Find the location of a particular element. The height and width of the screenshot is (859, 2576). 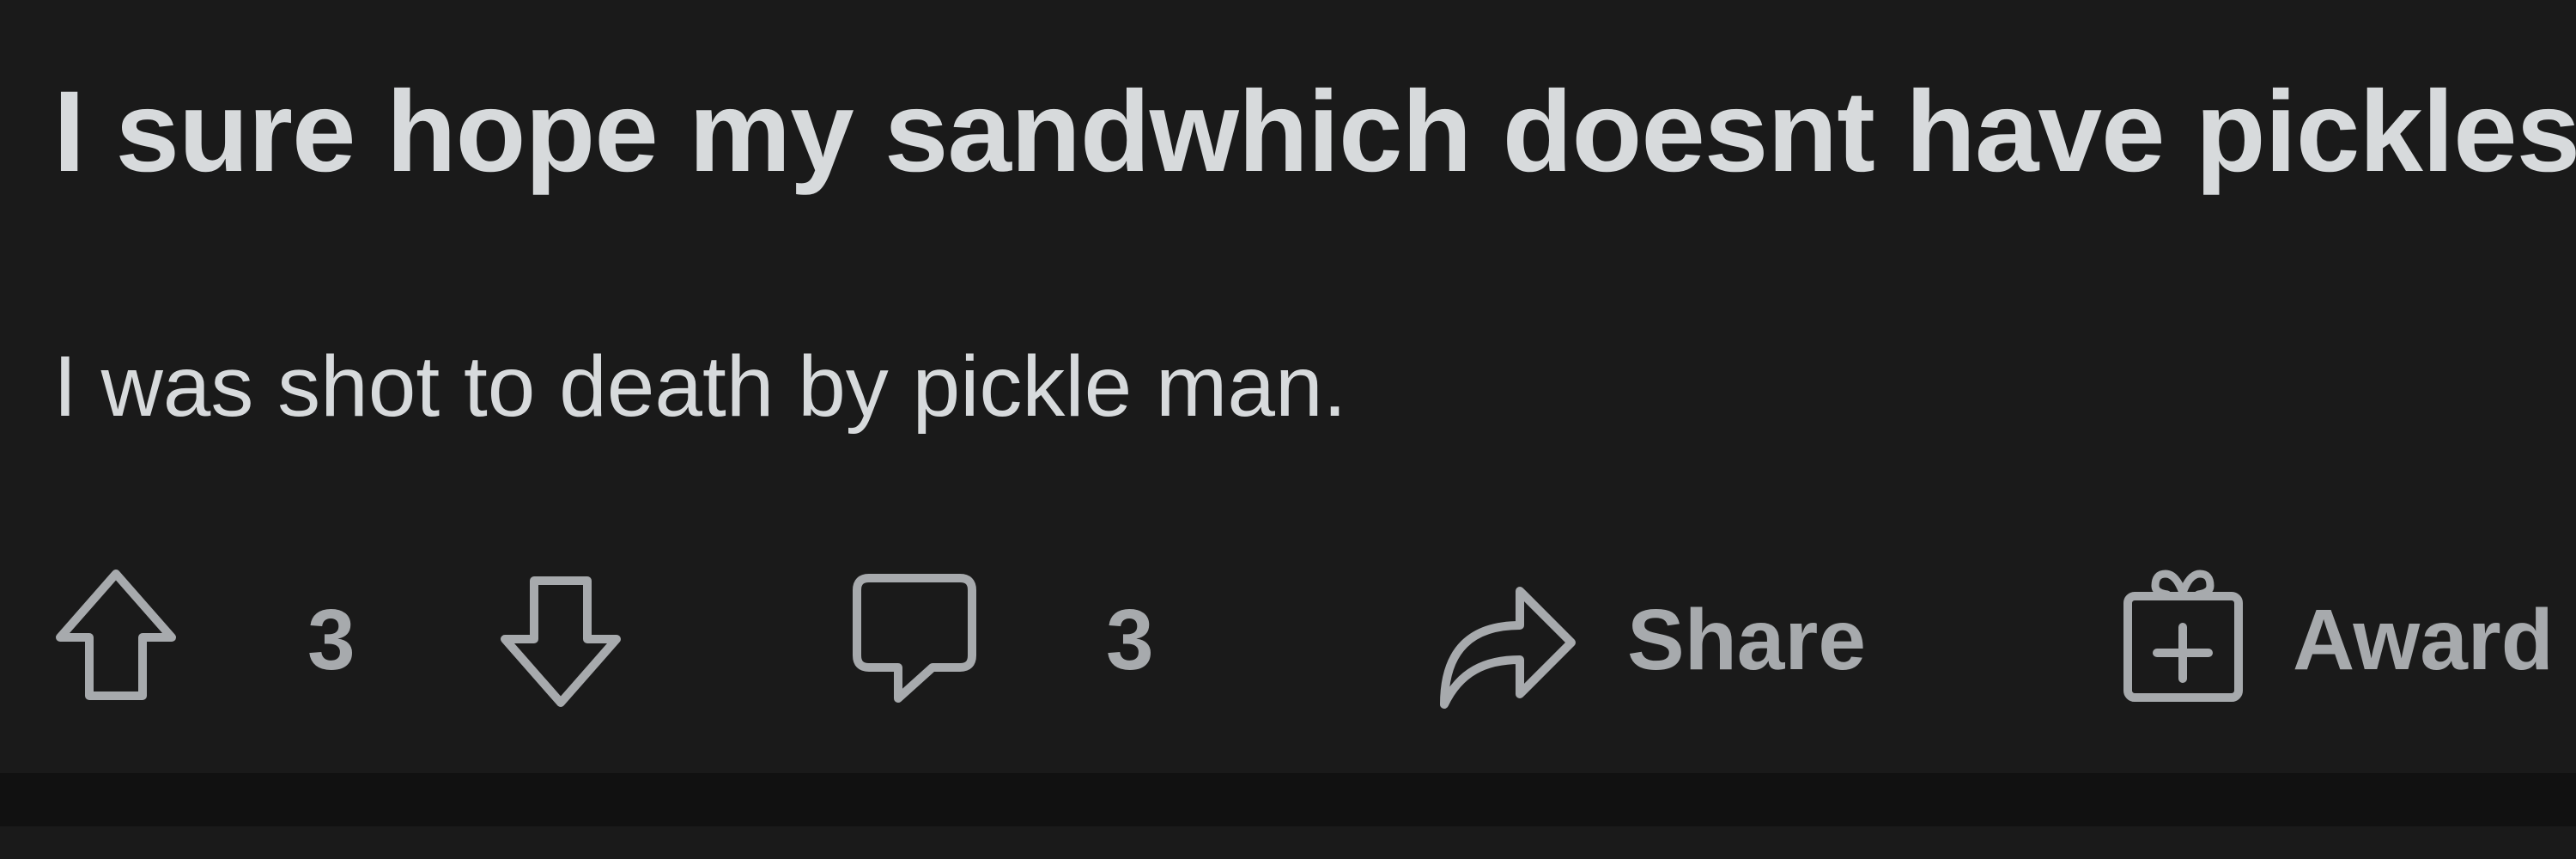

gift-box-icon is located at coordinates (2183, 636).